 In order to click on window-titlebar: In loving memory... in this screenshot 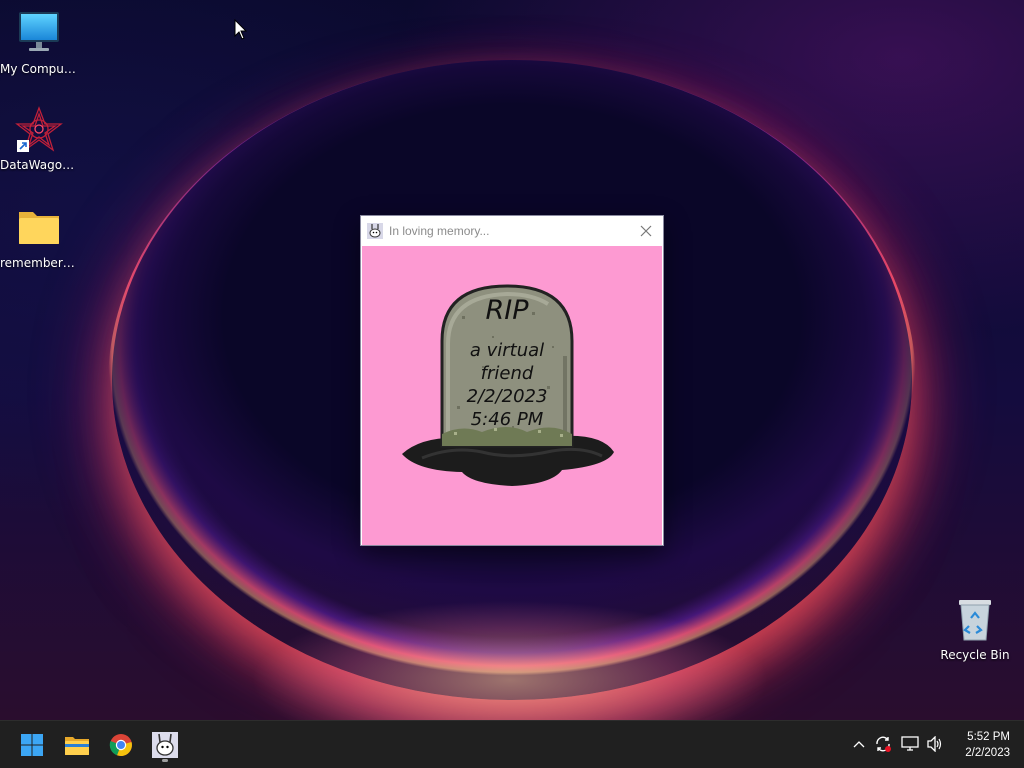, I will do `click(512, 231)`.